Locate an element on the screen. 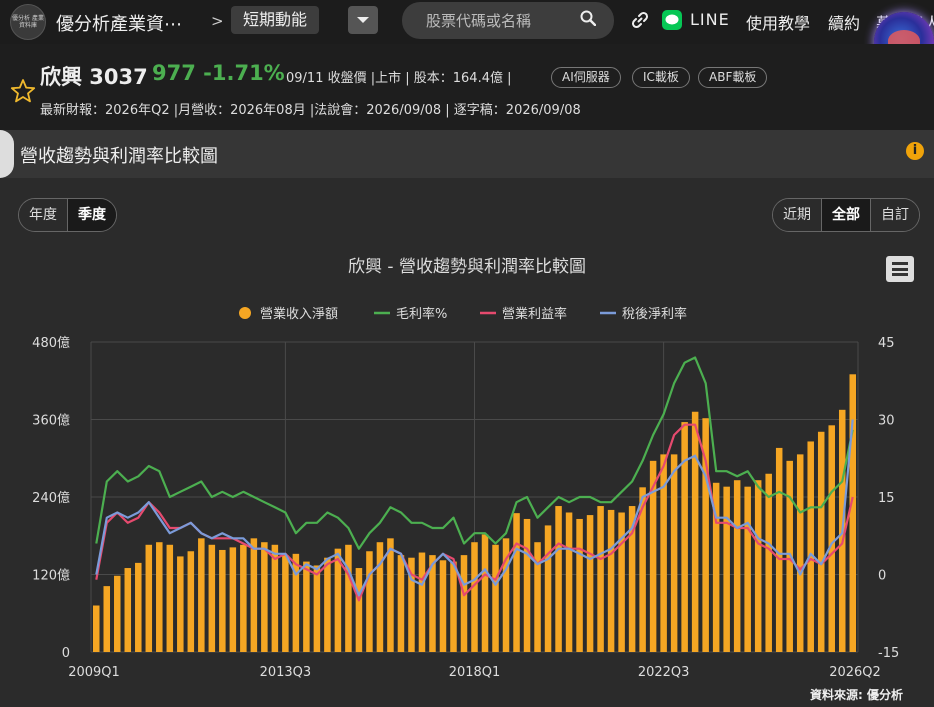 The height and width of the screenshot is (707, 934). range-recent: 近期 is located at coordinates (797, 215).